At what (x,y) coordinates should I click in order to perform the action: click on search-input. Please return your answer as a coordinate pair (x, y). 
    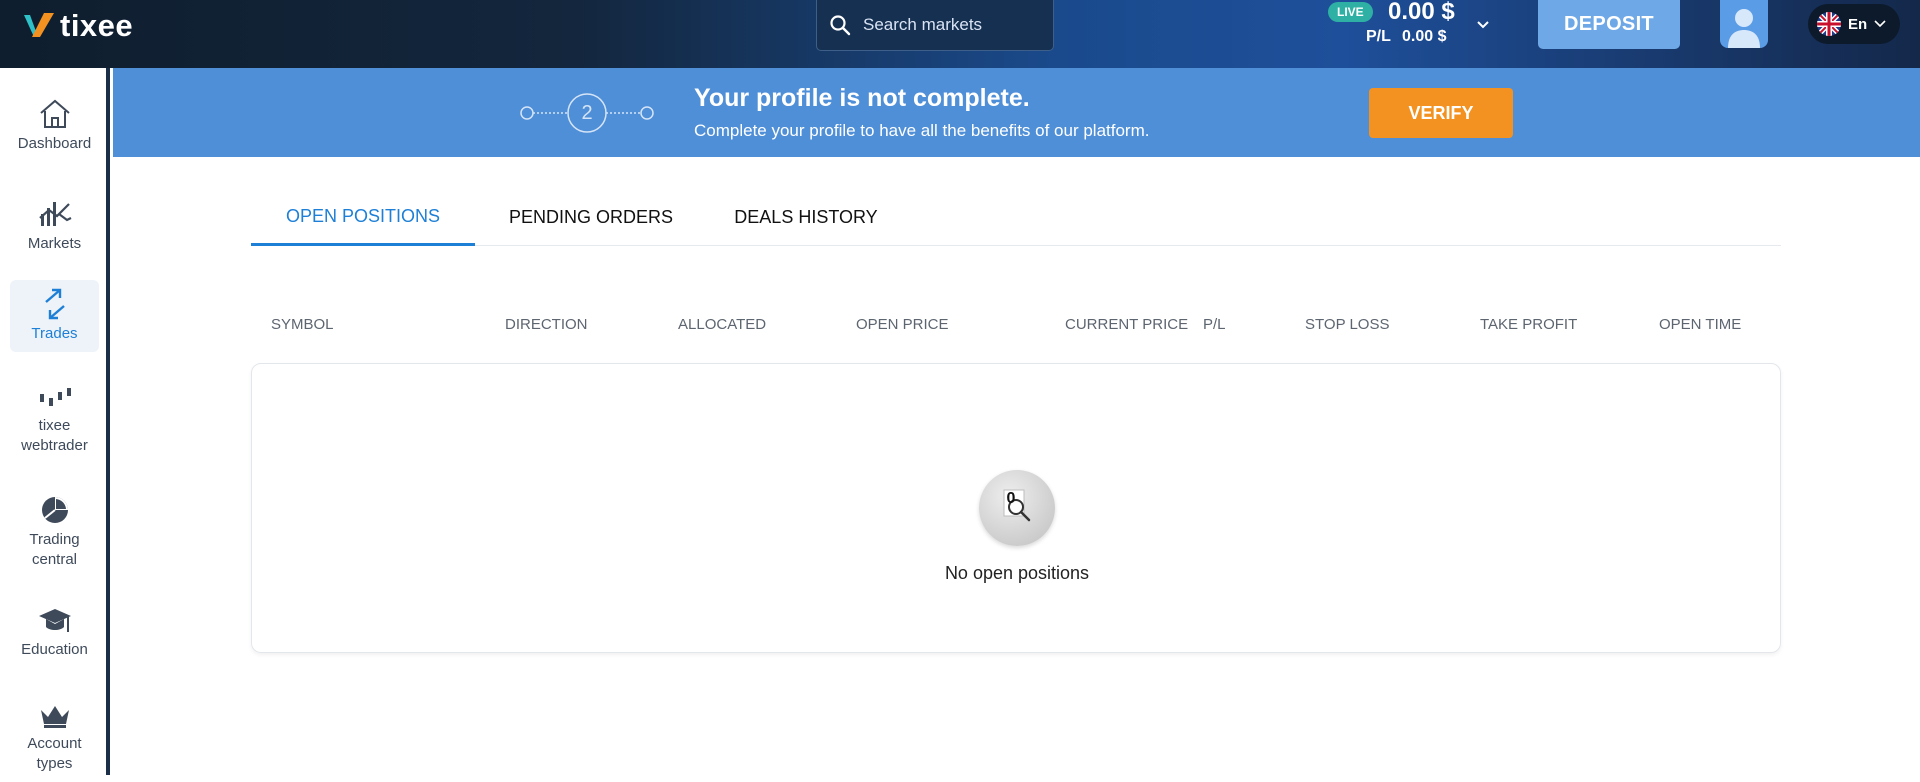
    Looking at the image, I should click on (948, 25).